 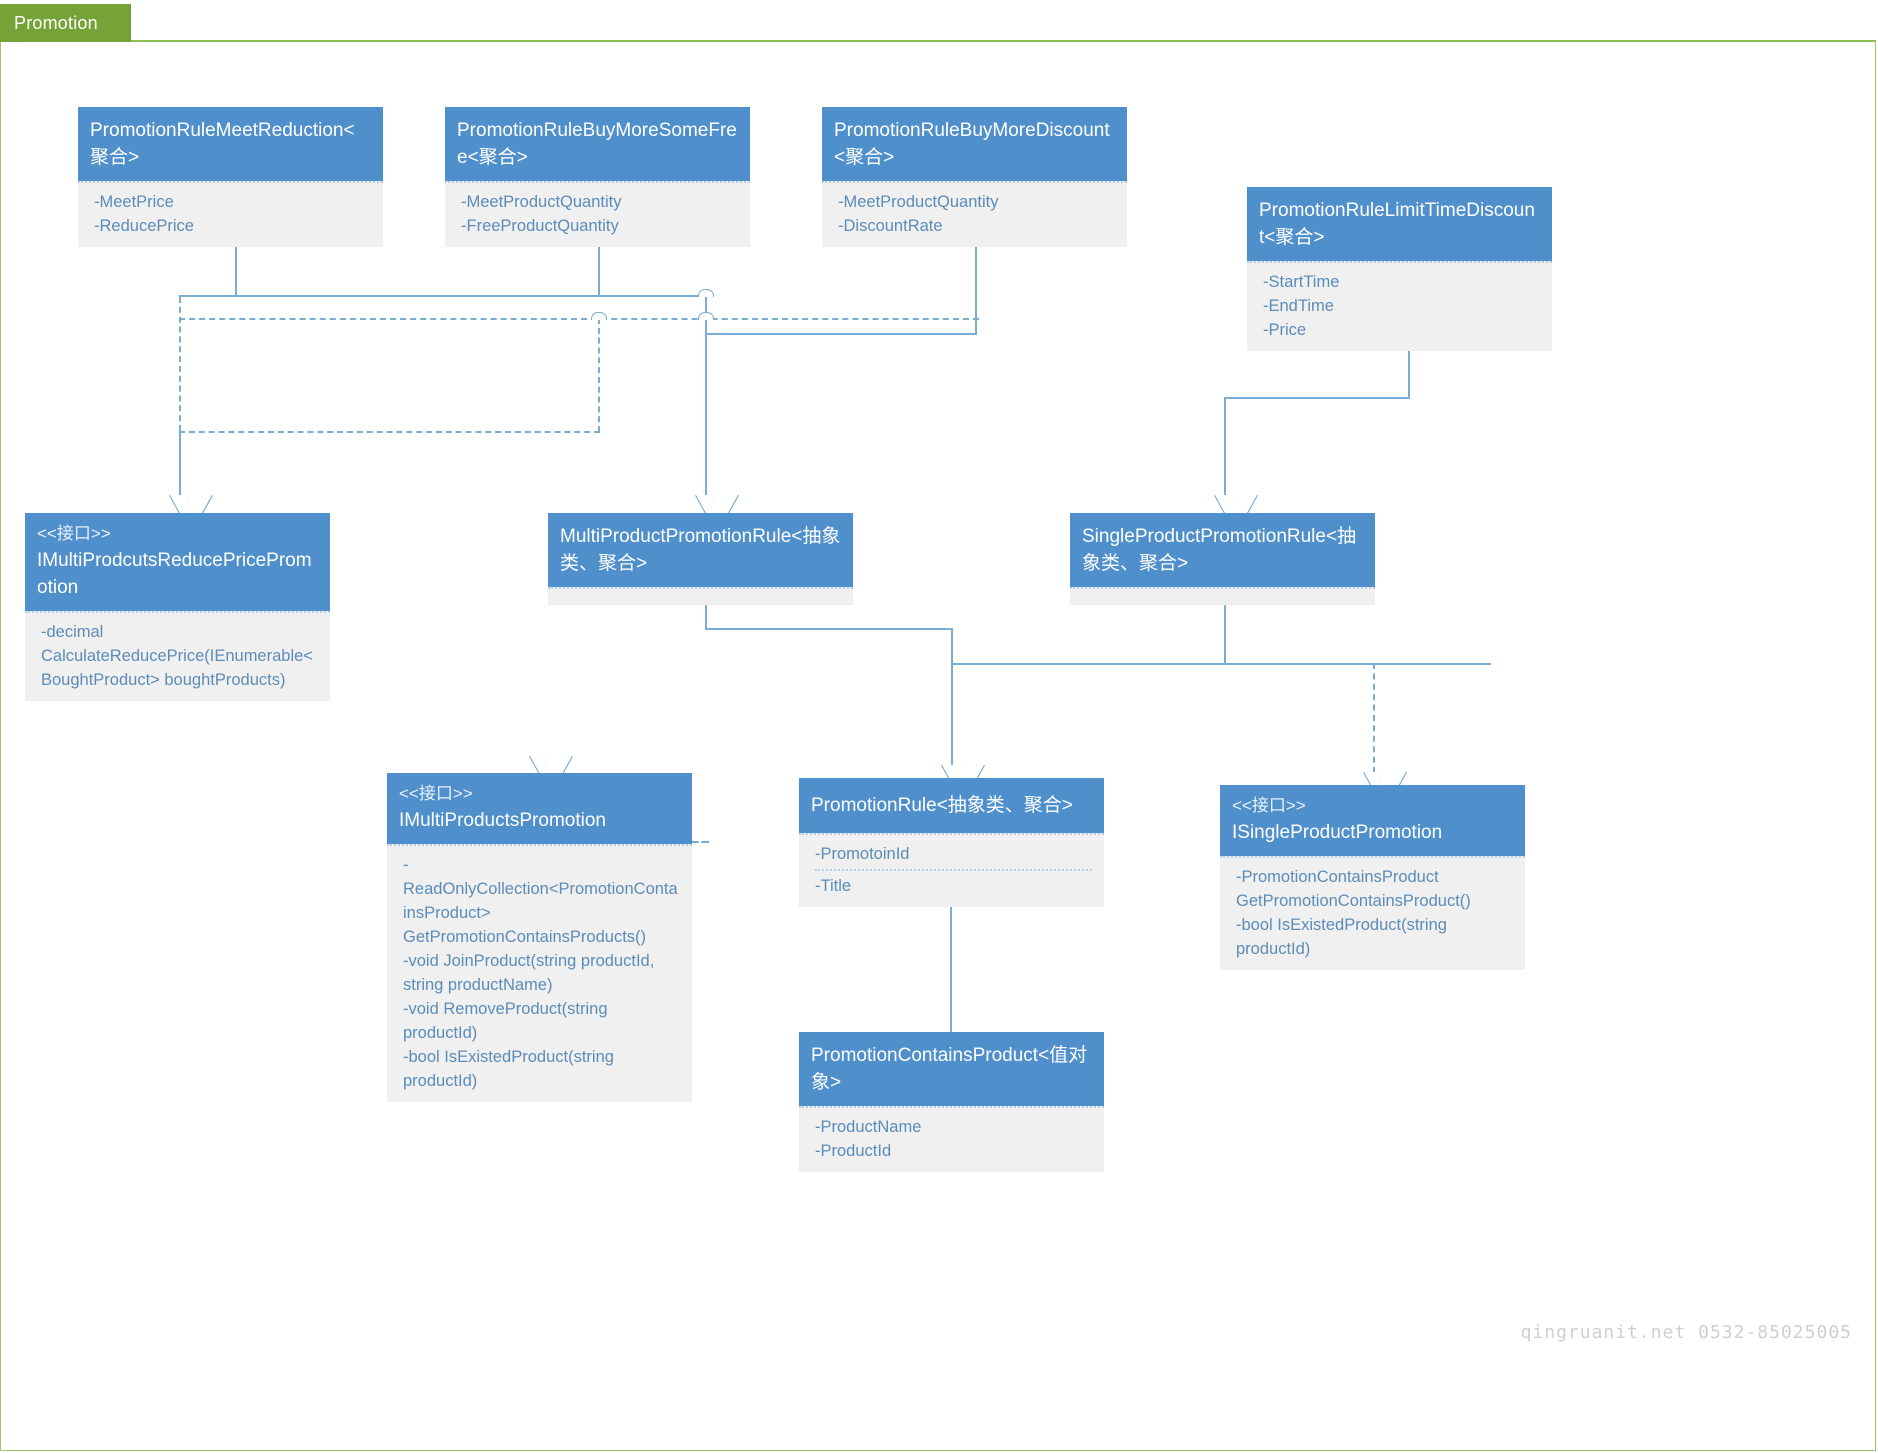 I want to click on connector-to-promotionrule, so click(x=952, y=698).